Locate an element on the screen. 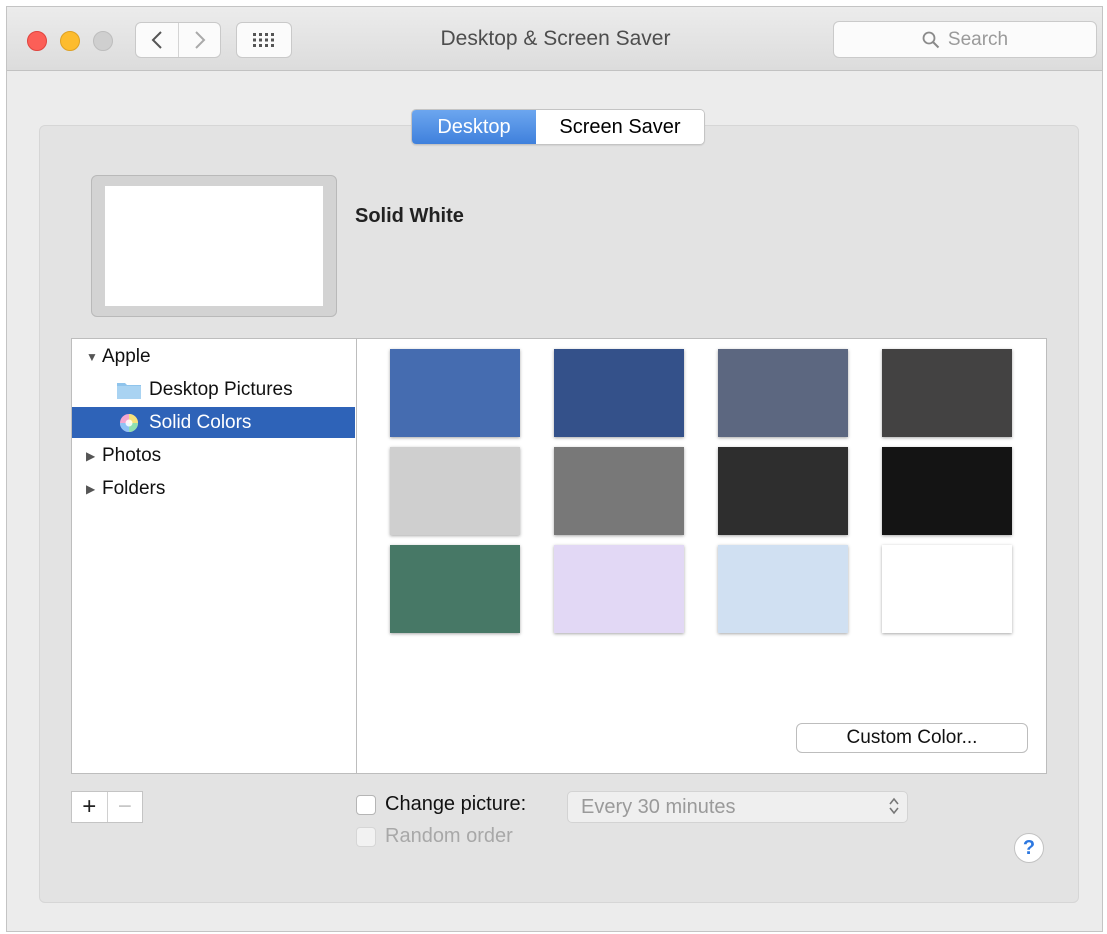  search-field: Search is located at coordinates (965, 39).